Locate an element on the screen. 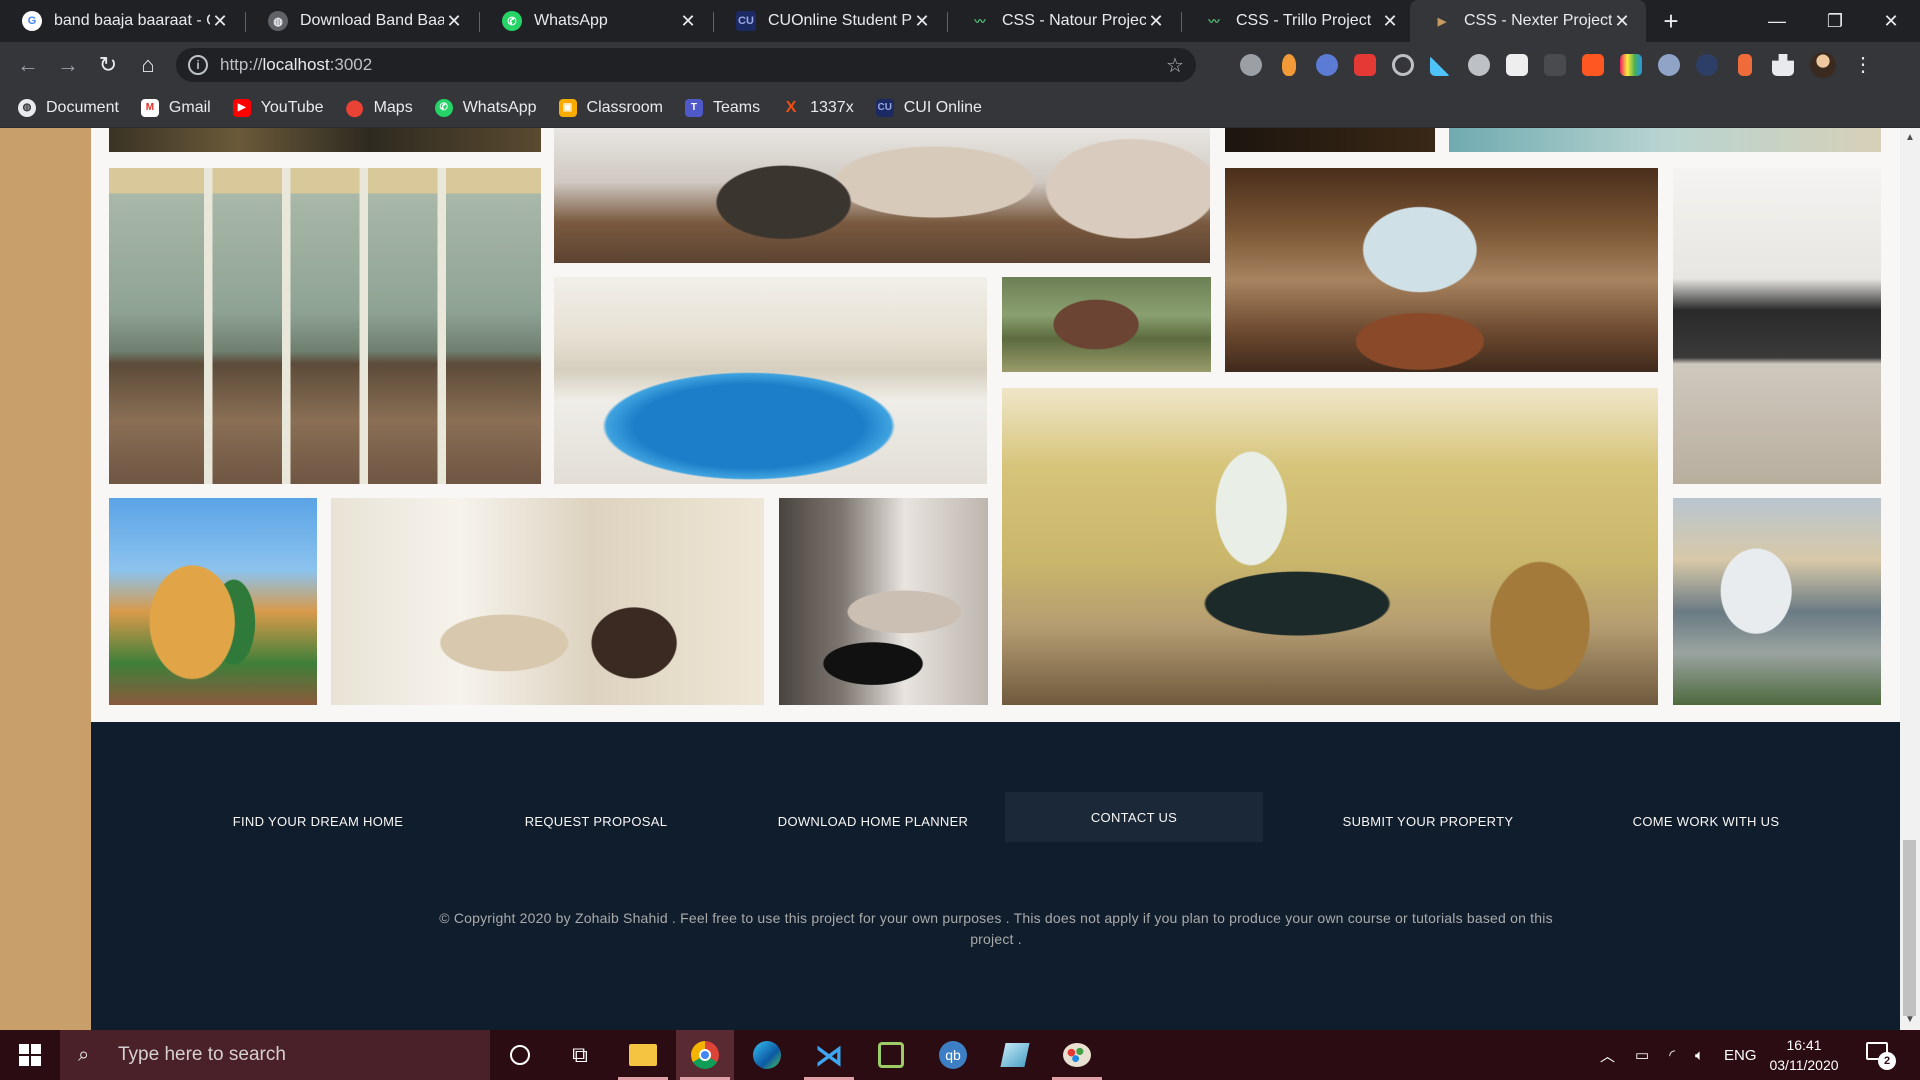  footer-link-request-proposal: Request proposal is located at coordinates (596, 821).